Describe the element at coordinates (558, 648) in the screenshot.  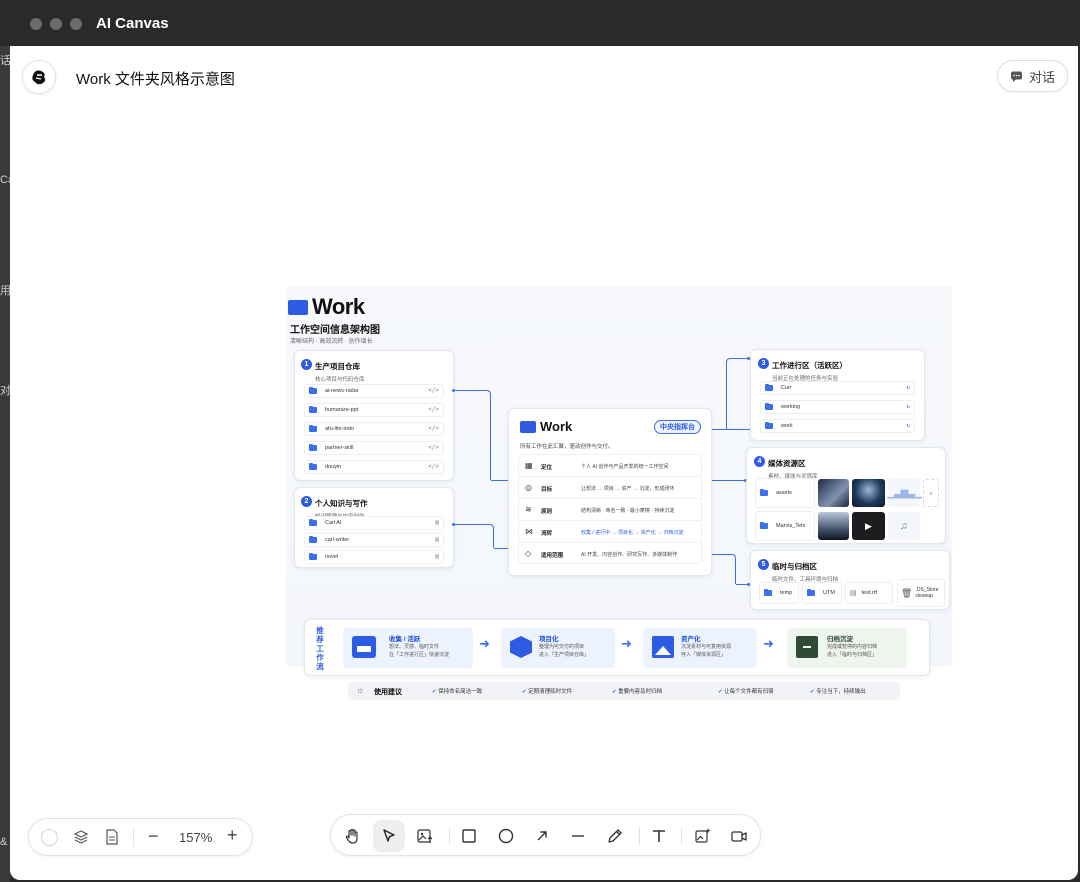
I see `workflow-step-project: 项目化 整理为可交付的项目 进入「生产项目仓库」` at that location.